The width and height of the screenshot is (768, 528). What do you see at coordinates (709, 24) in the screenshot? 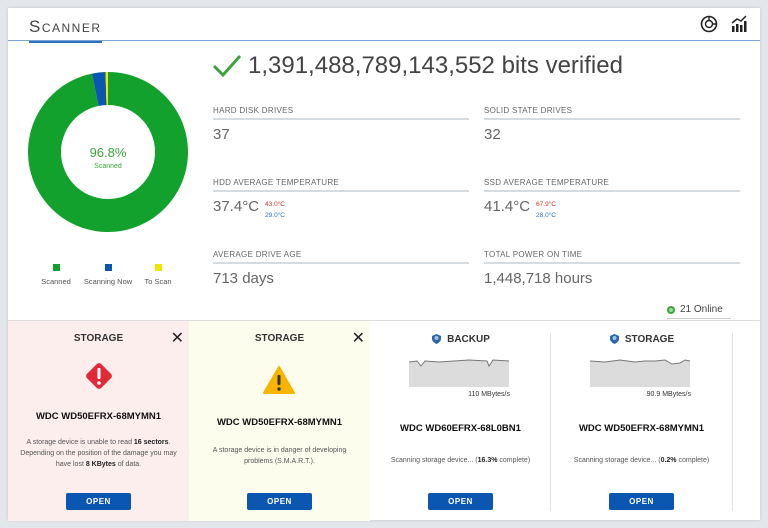
I see `dashboard-gauge-icon` at bounding box center [709, 24].